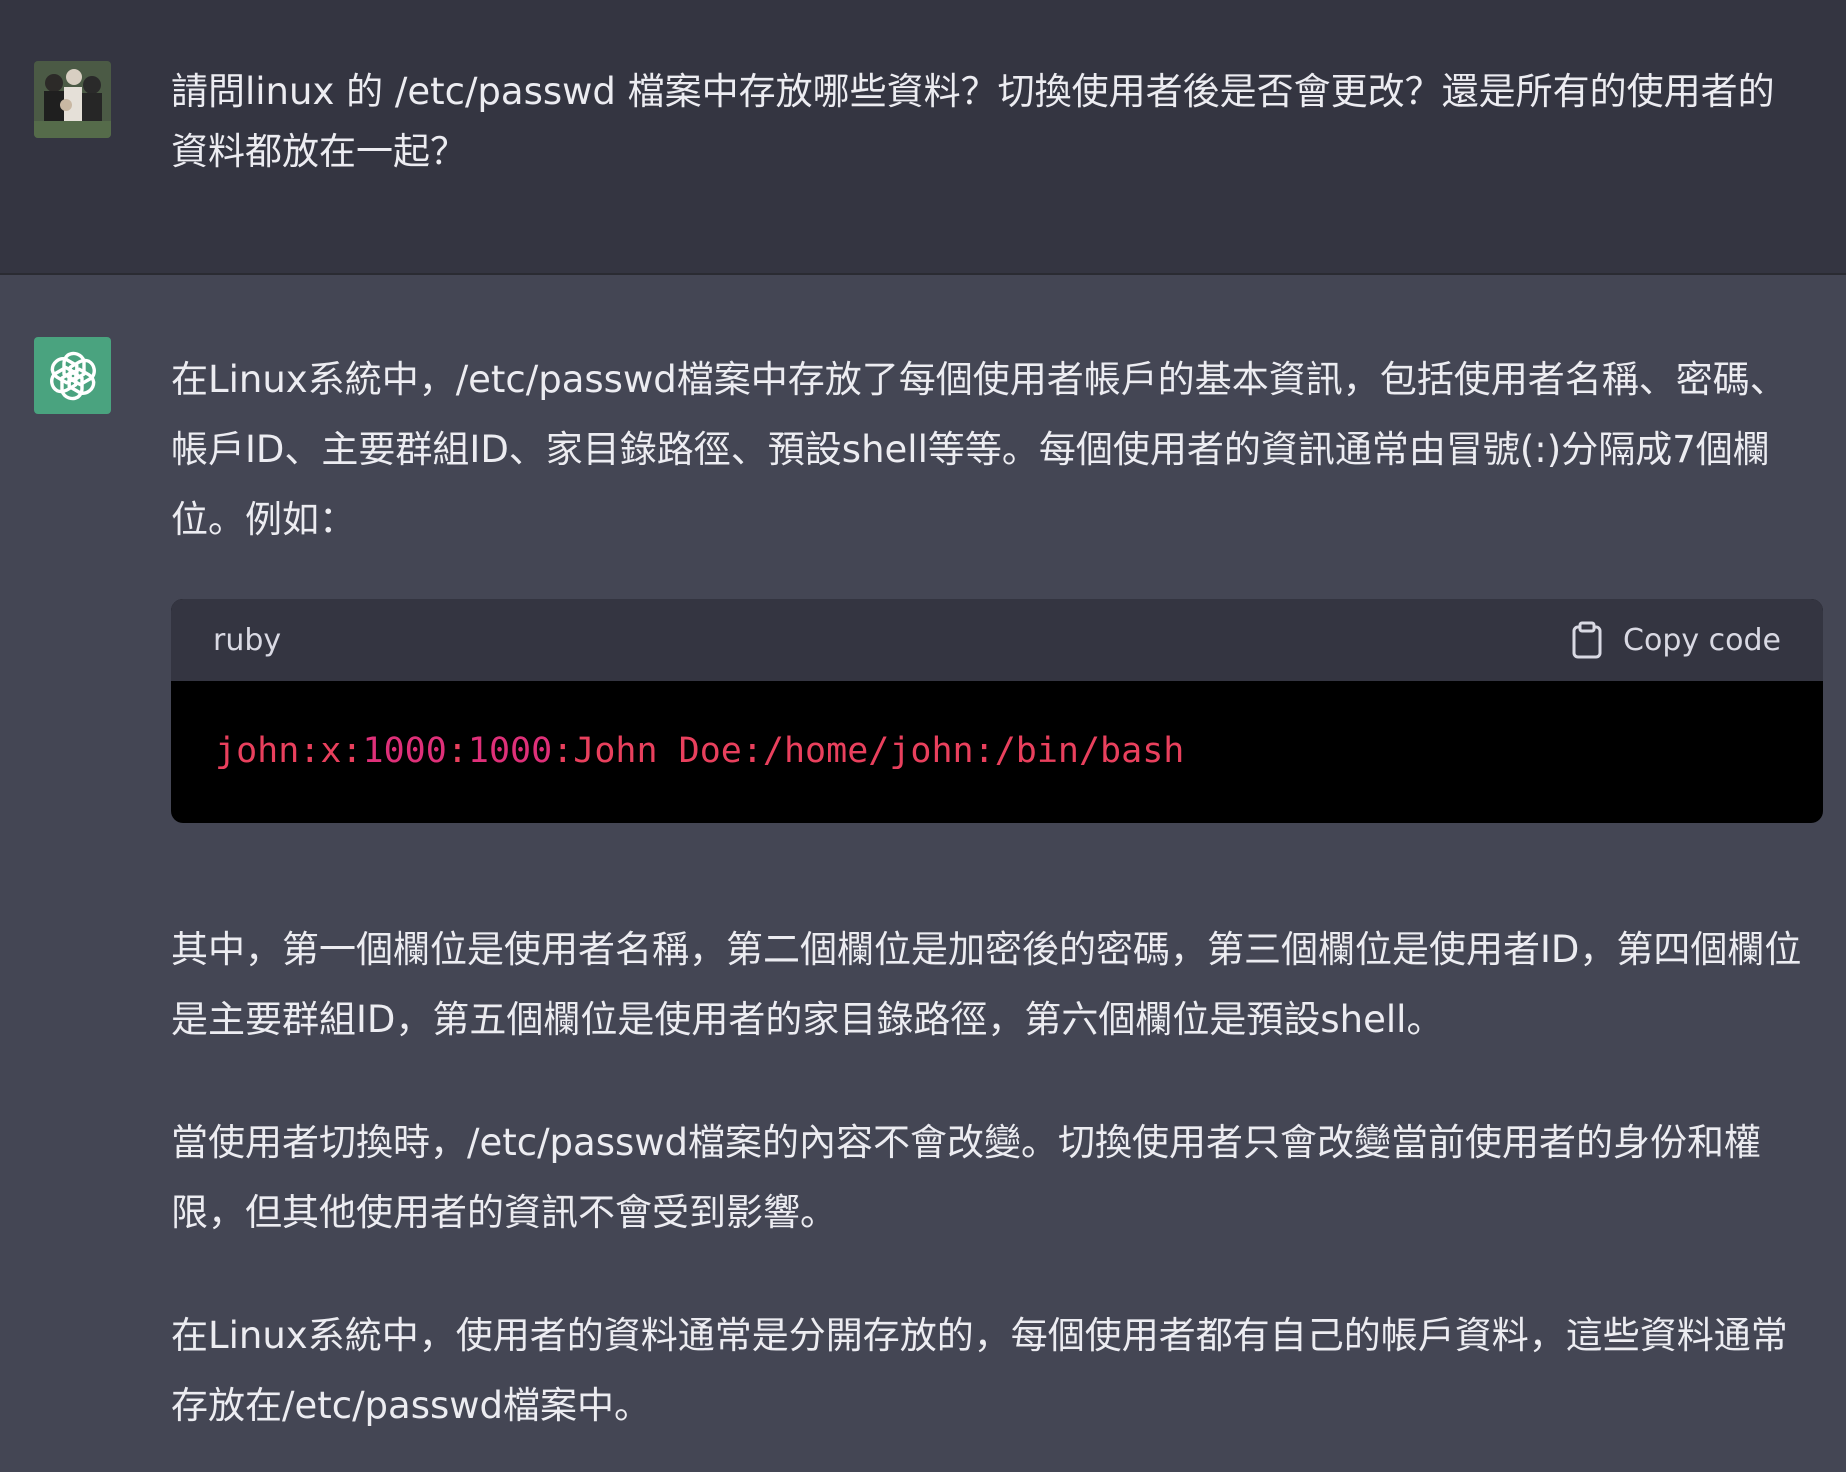 The width and height of the screenshot is (1846, 1472). Describe the element at coordinates (997, 640) in the screenshot. I see `code-block-header: ruby Copy code` at that location.